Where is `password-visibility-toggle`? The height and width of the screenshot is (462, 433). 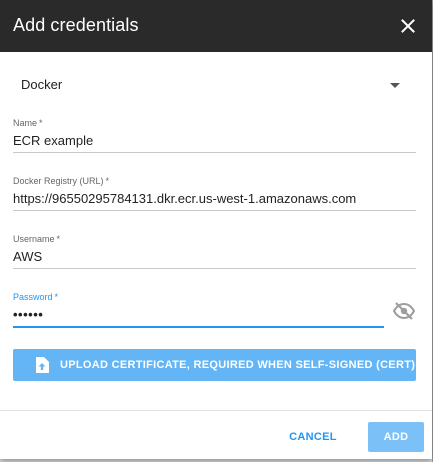 password-visibility-toggle is located at coordinates (404, 311).